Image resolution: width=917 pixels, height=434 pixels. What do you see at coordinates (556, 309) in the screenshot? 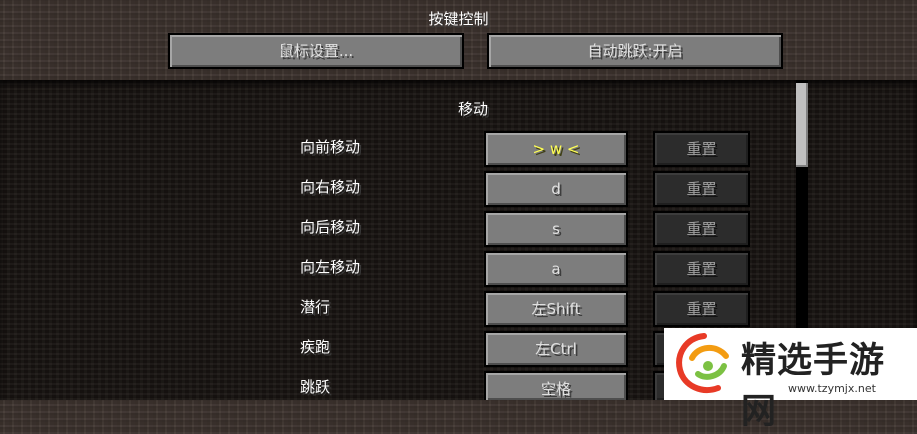
I see `key-button-sneak: 左Shift` at bounding box center [556, 309].